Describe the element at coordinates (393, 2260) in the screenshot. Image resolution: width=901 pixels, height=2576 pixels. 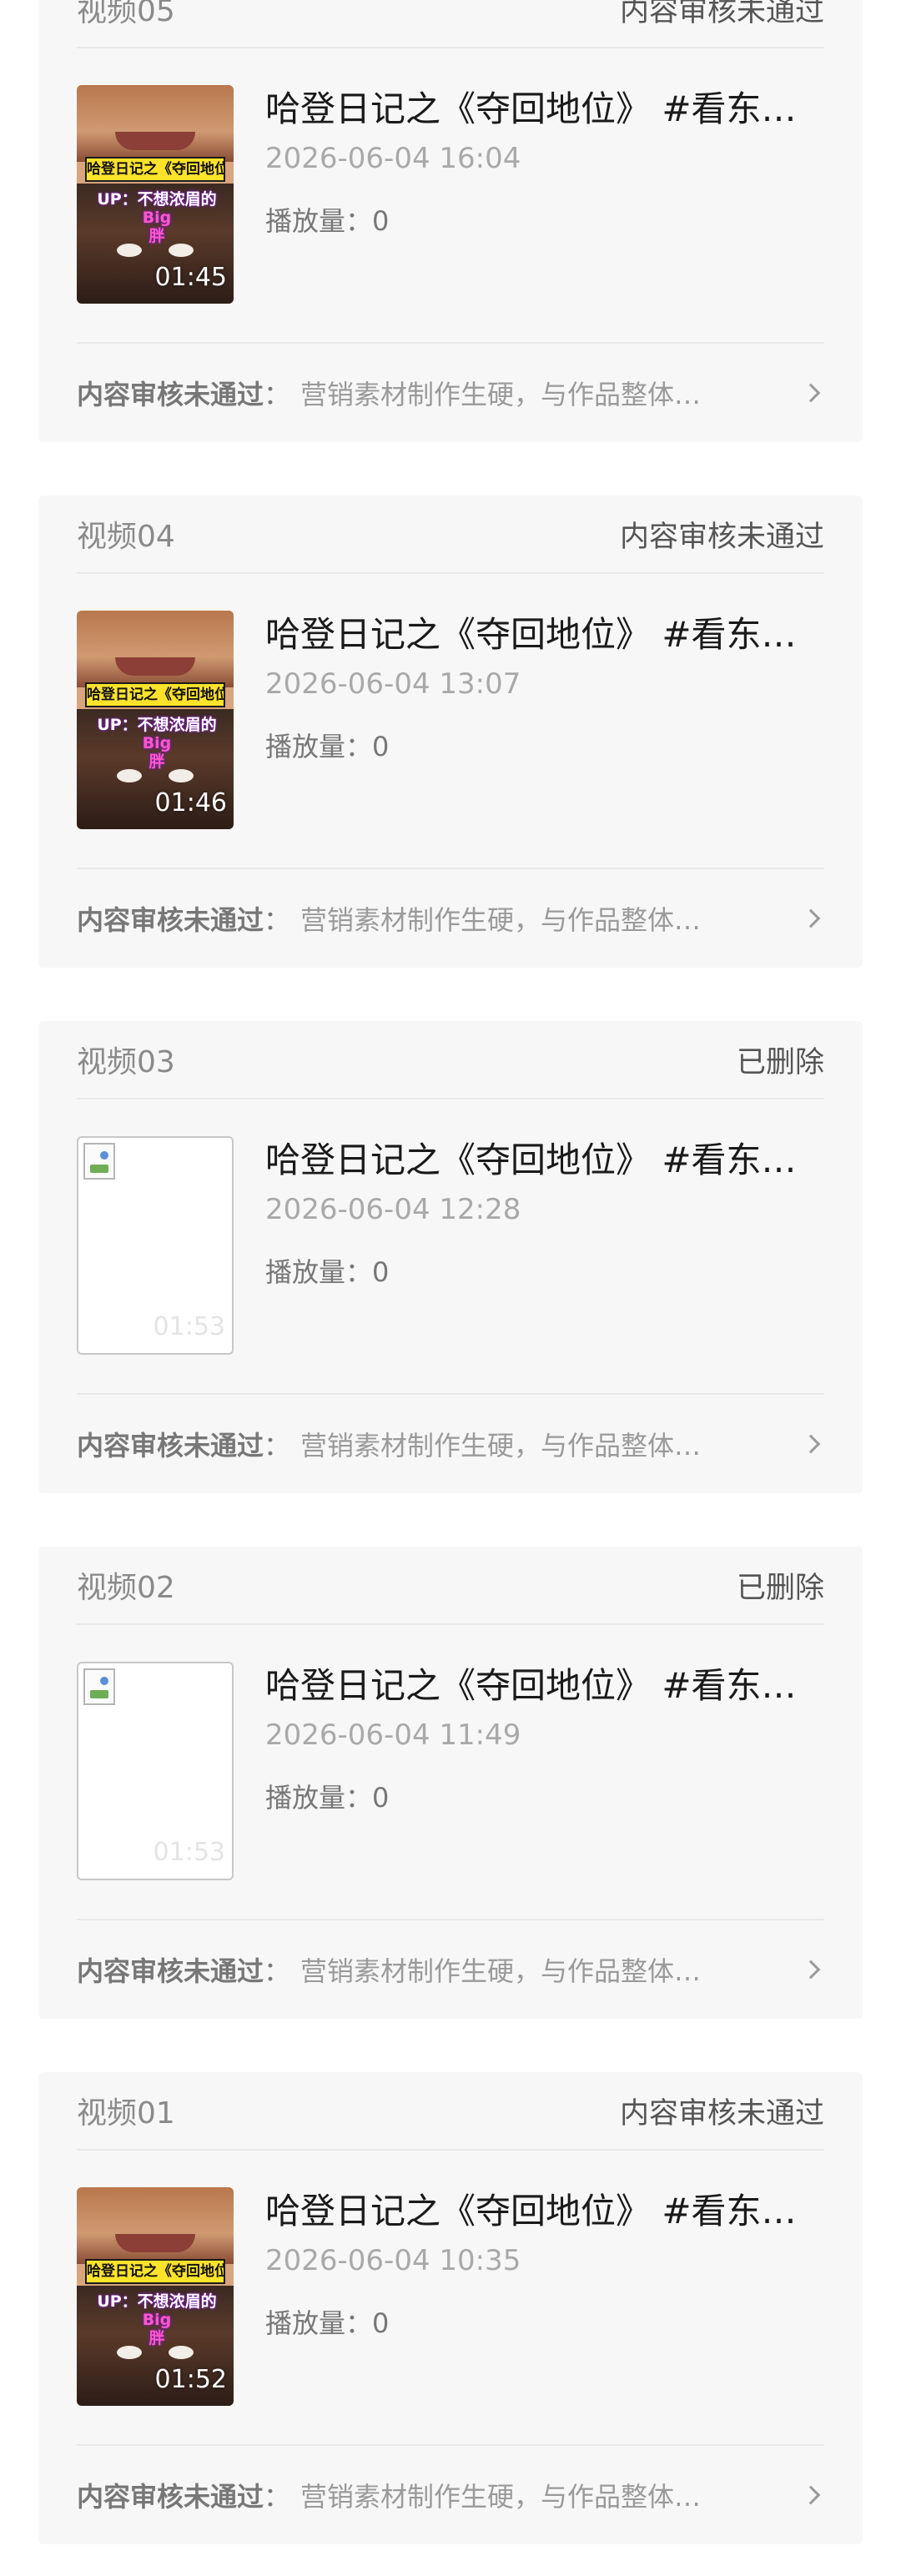
I see `publish-date: 2026-06-04 10:35` at that location.